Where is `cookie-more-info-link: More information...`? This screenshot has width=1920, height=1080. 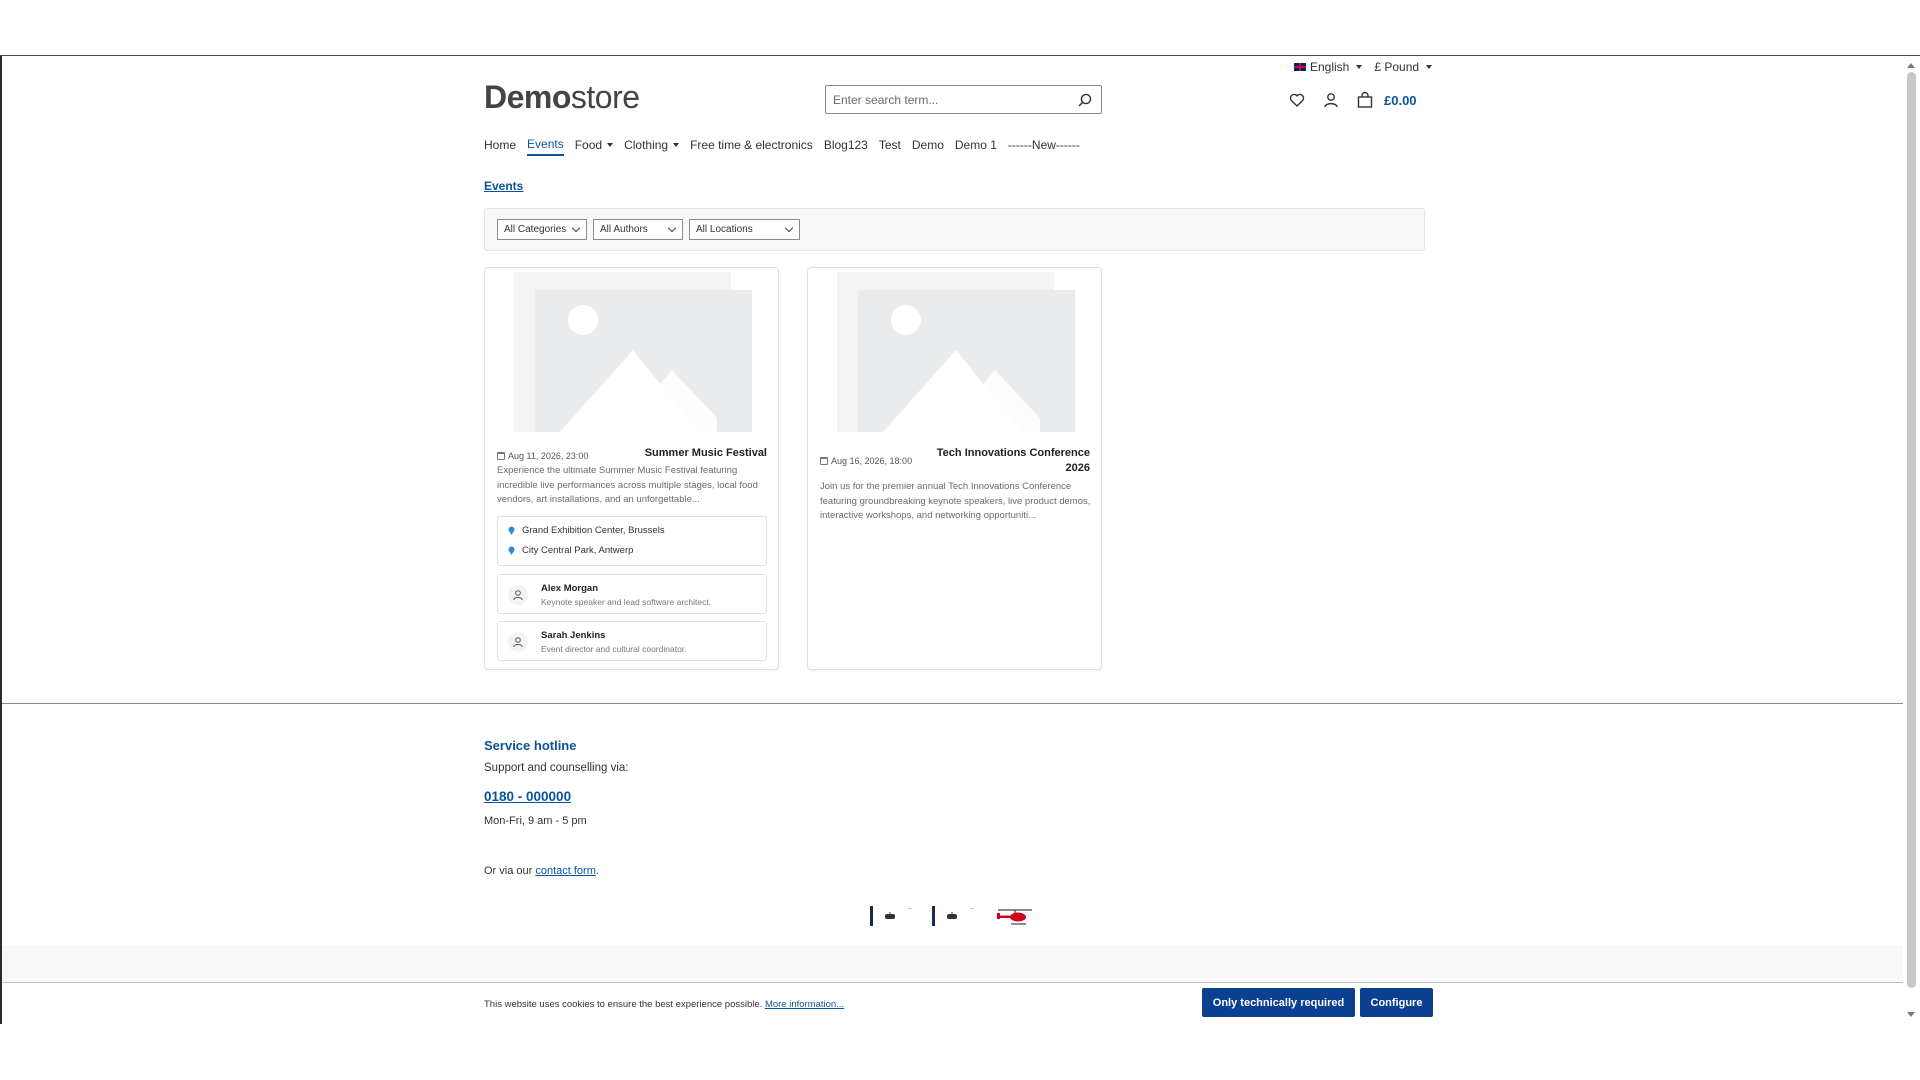 cookie-more-info-link: More information... is located at coordinates (804, 1004).